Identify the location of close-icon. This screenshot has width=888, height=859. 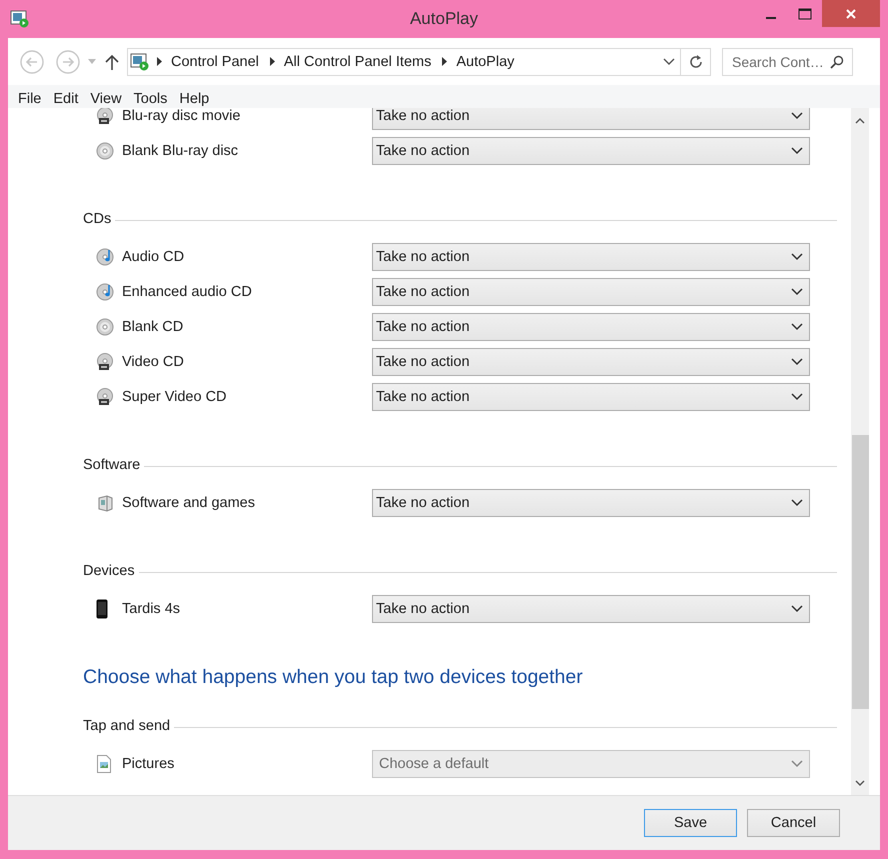
(851, 14).